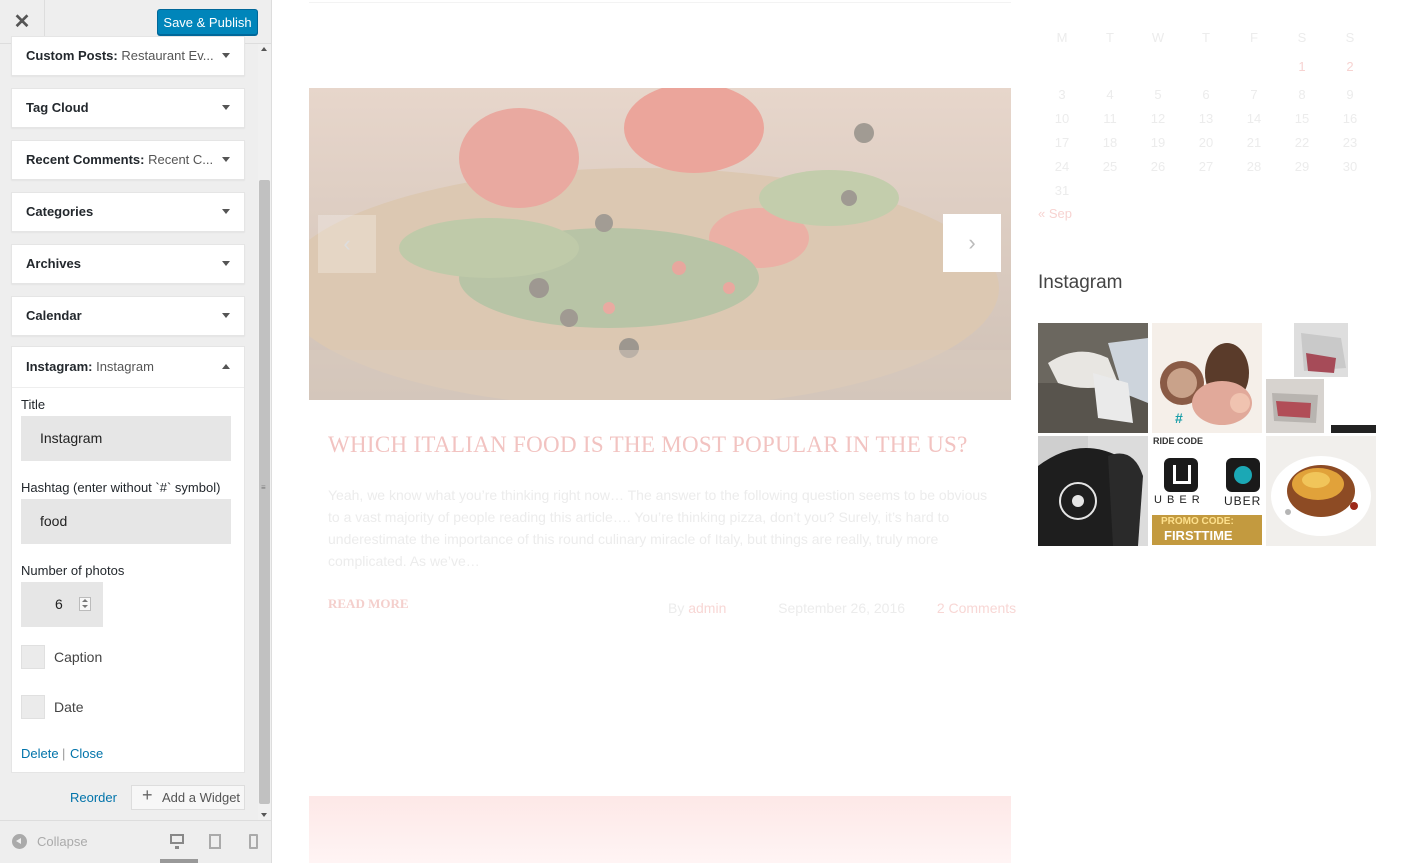  I want to click on calendar-day: 25, so click(1110, 166).